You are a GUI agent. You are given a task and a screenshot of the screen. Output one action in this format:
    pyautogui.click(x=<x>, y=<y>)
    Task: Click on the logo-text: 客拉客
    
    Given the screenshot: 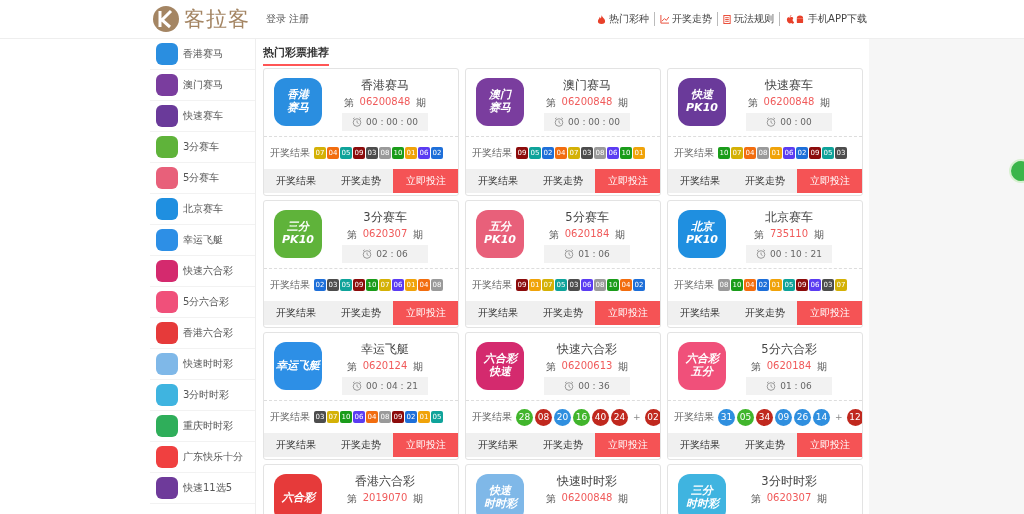 What is the action you would take?
    pyautogui.click(x=217, y=19)
    